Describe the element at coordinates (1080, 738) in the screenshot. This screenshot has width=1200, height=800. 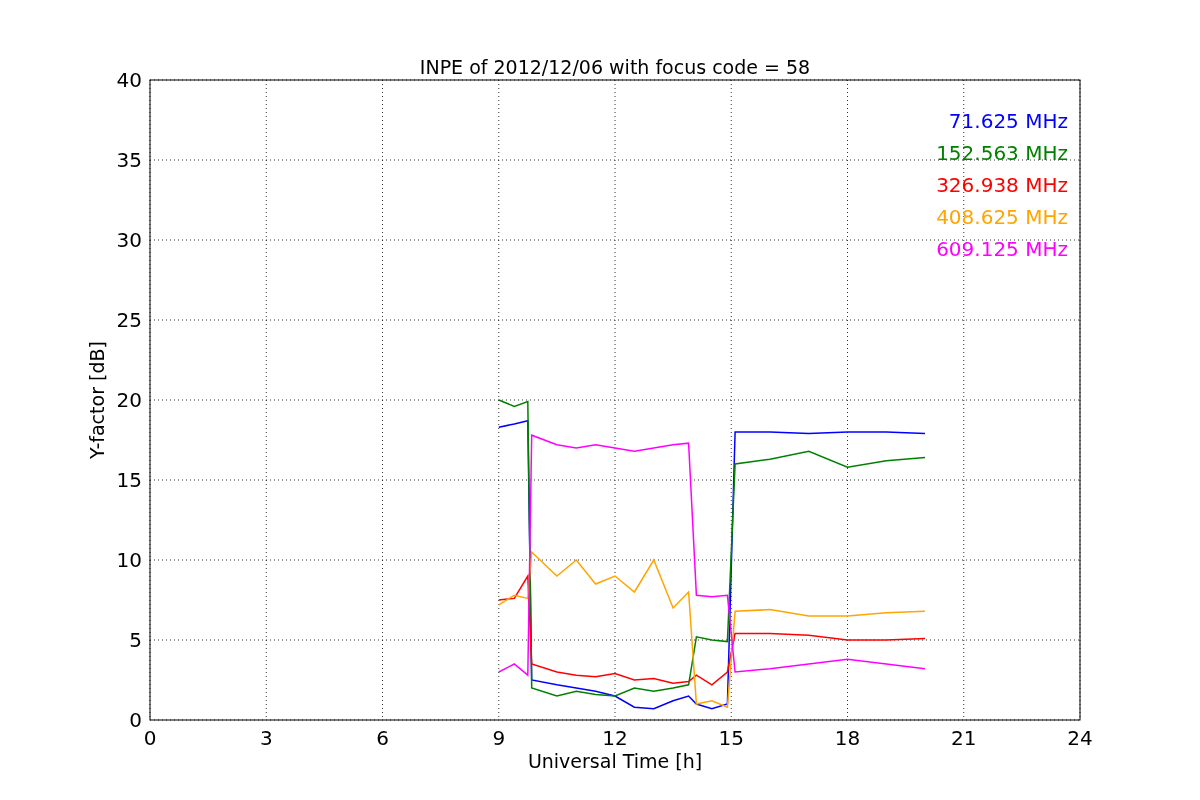
I see `x-tick-label: 24` at that location.